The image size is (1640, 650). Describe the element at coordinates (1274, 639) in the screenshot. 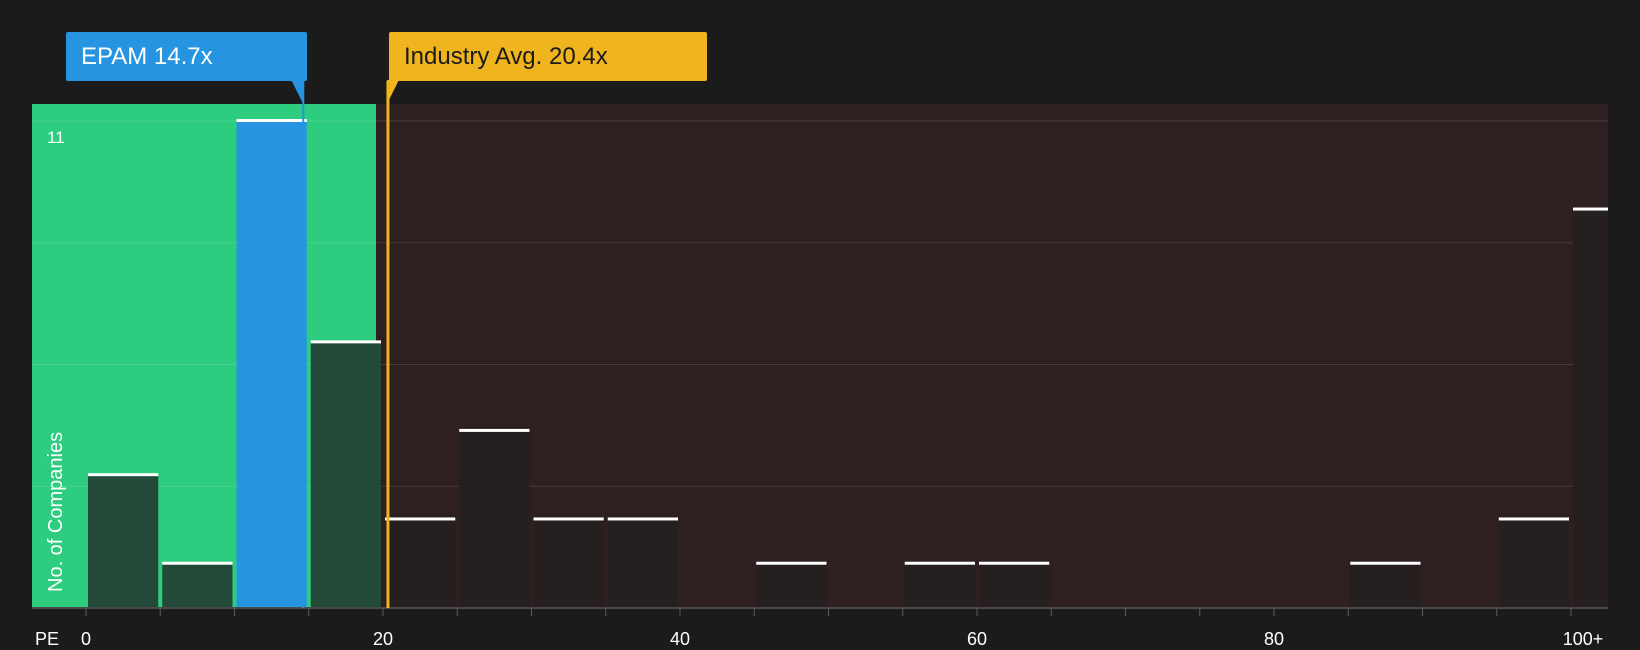

I see `x-tick-label: 80` at that location.